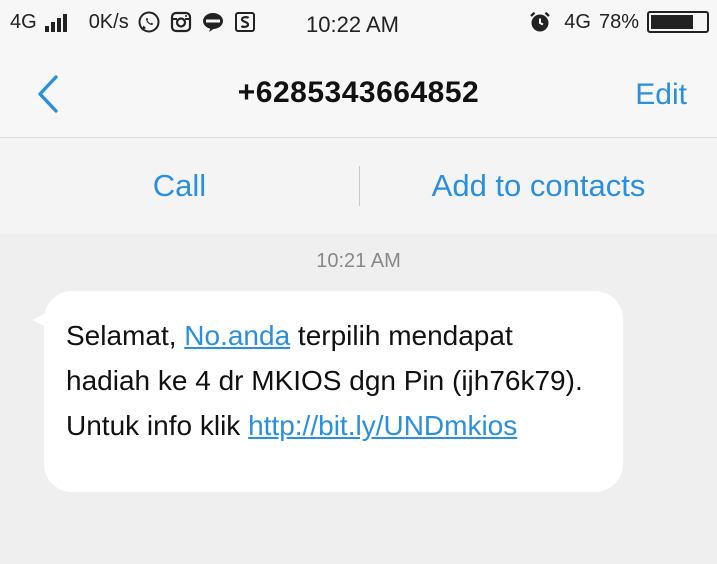 This screenshot has width=717, height=564. Describe the element at coordinates (577, 21) in the screenshot. I see `network-type-right: 4G` at that location.